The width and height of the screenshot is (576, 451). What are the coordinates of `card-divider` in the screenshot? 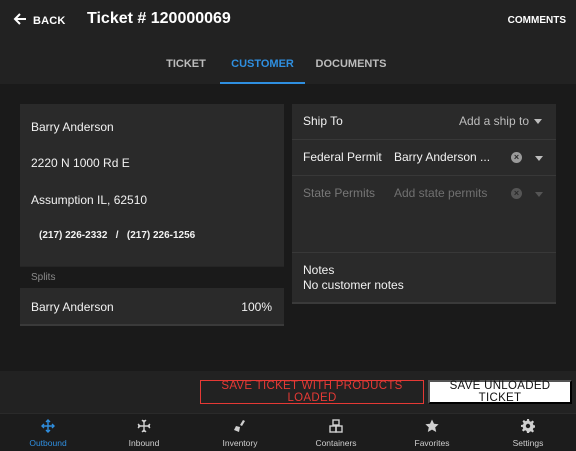 It's located at (424, 303).